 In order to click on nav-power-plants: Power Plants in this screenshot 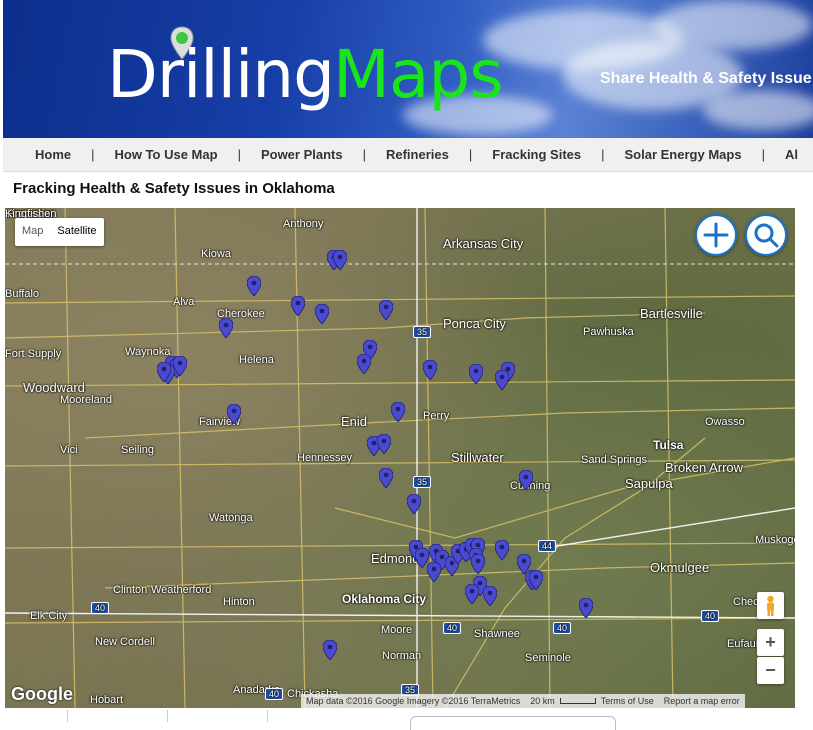, I will do `click(302, 154)`.